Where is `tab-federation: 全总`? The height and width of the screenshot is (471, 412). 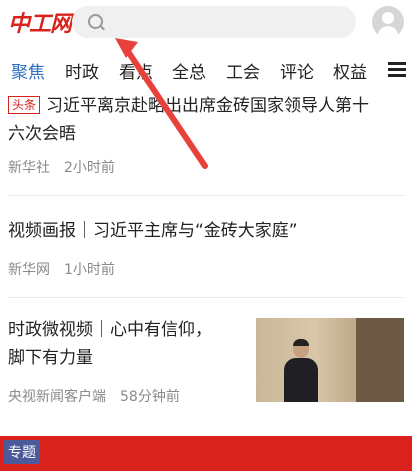 tab-federation: 全总 is located at coordinates (189, 70).